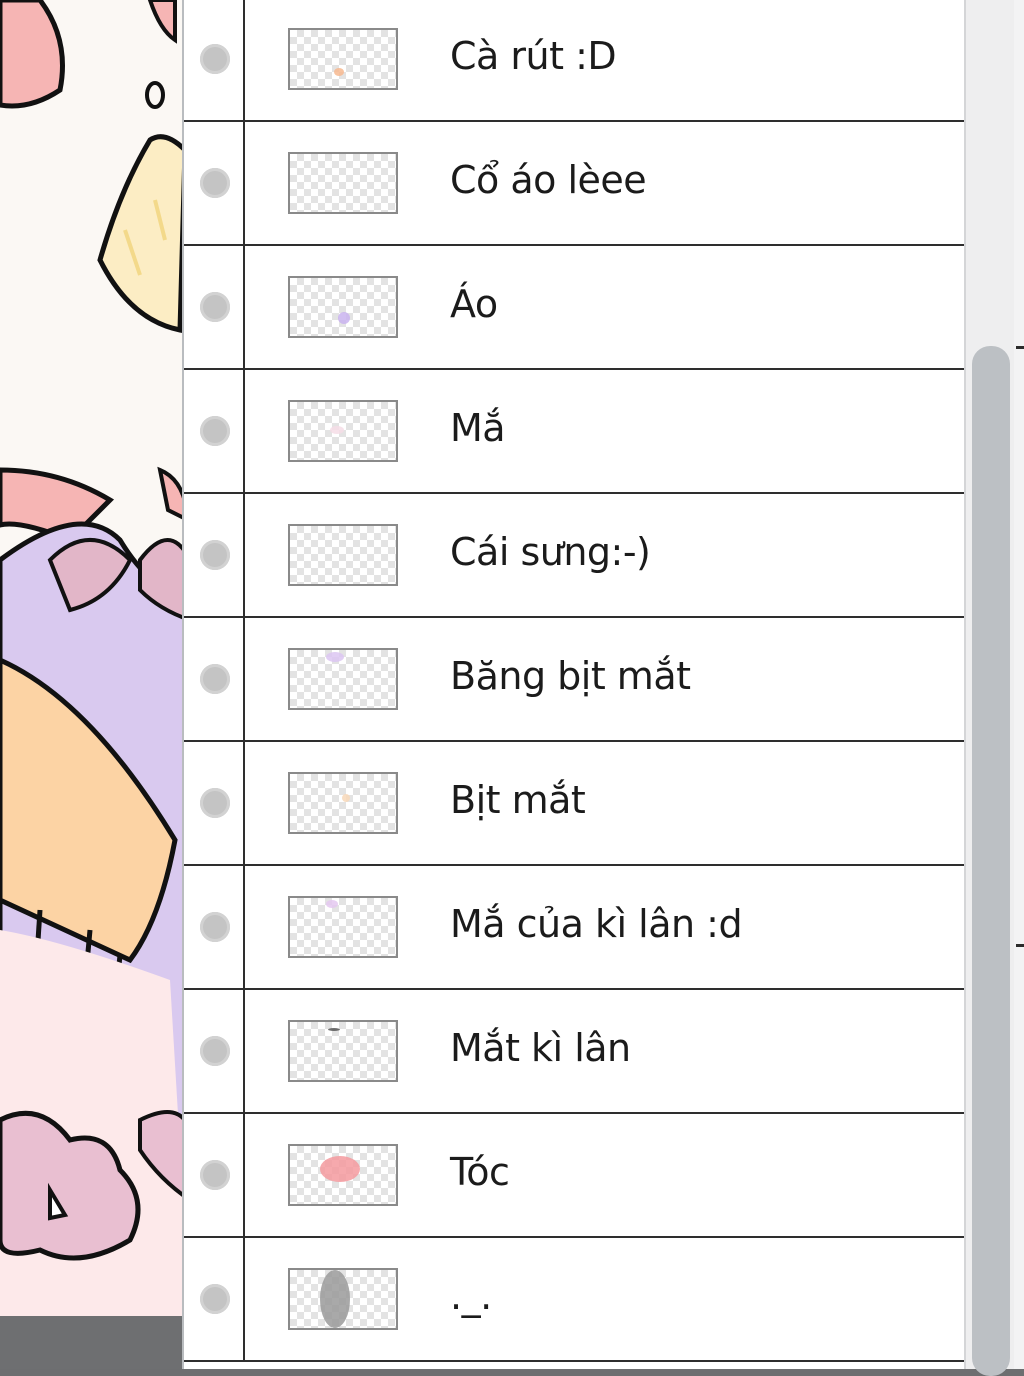  I want to click on layer-name: ._., so click(471, 1296).